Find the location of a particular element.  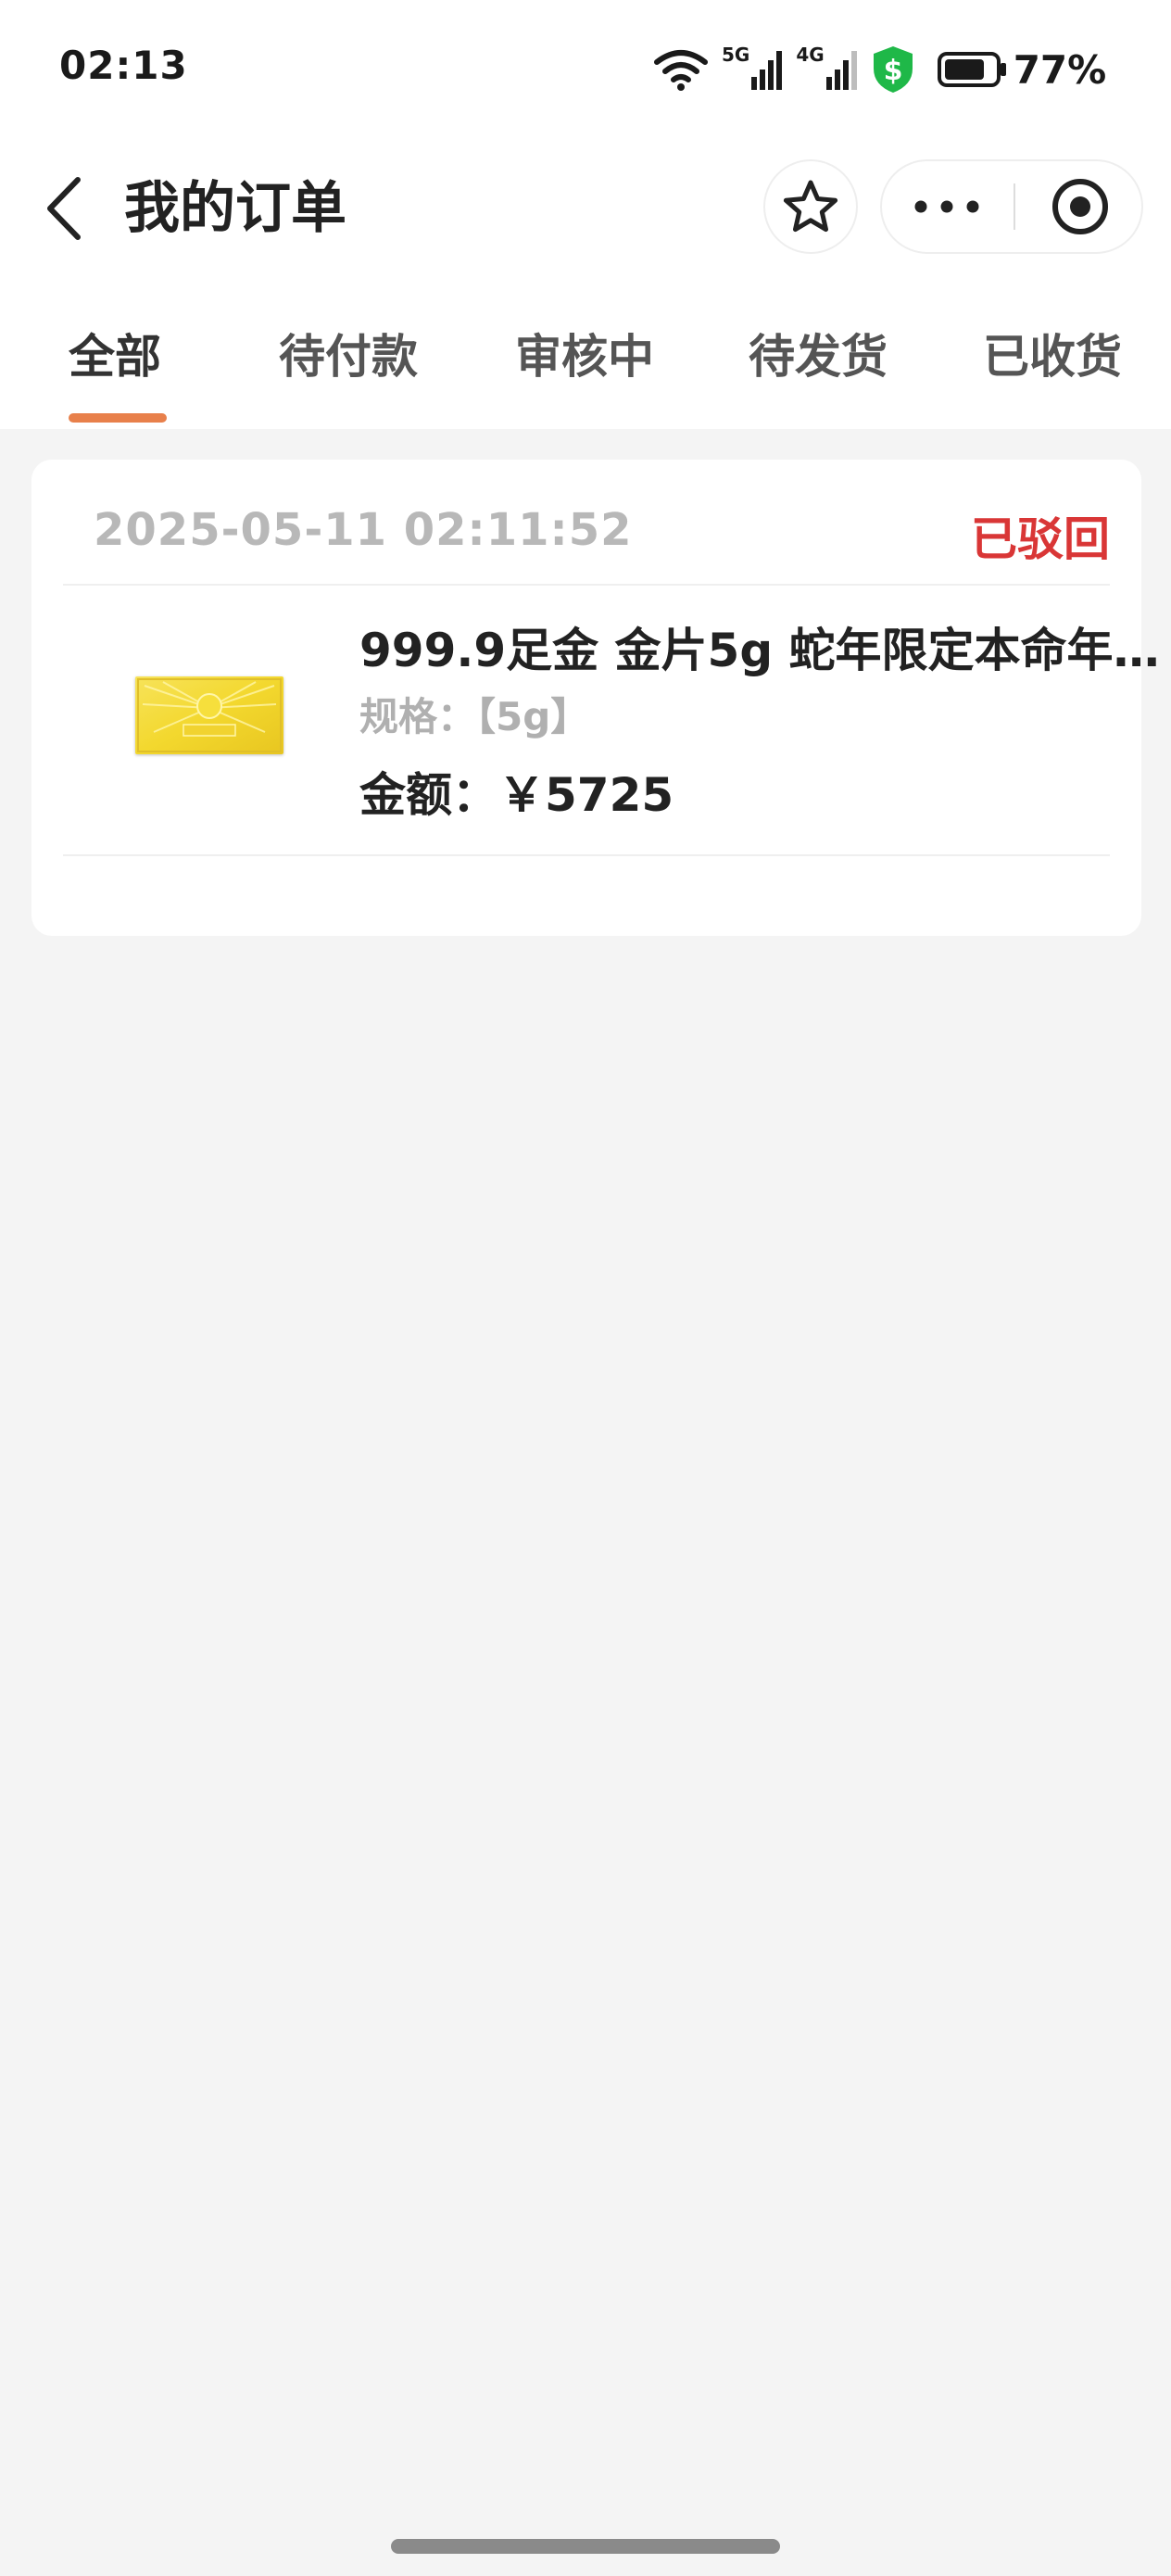

home-indicator is located at coordinates (585, 2546).